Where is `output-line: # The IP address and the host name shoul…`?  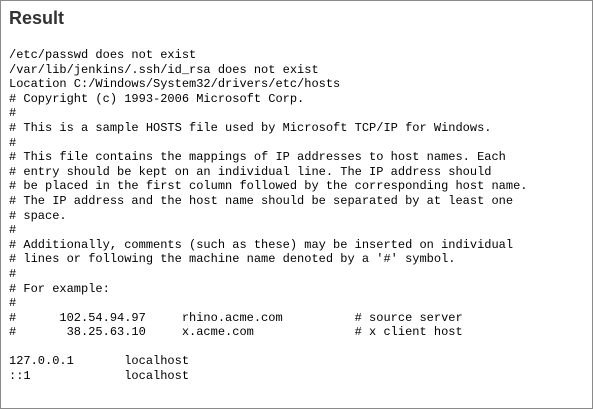
output-line: # The IP address and the host name shoul… is located at coordinates (261, 200).